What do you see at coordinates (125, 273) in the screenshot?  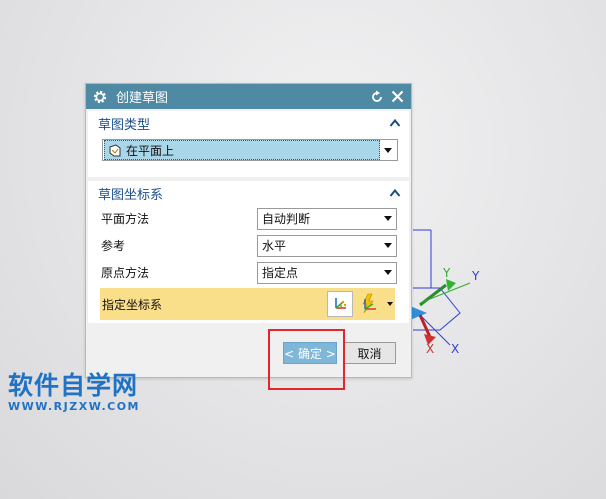 I see `origin-method-label: 原点方法` at bounding box center [125, 273].